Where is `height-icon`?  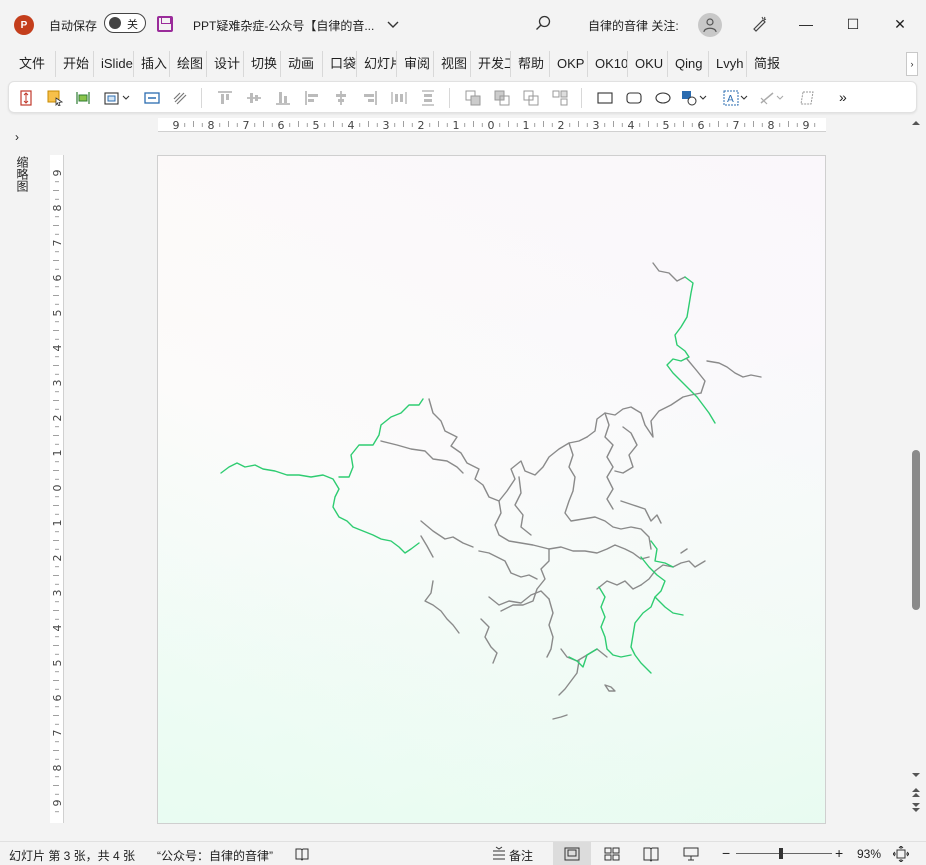
height-icon is located at coordinates (26, 98).